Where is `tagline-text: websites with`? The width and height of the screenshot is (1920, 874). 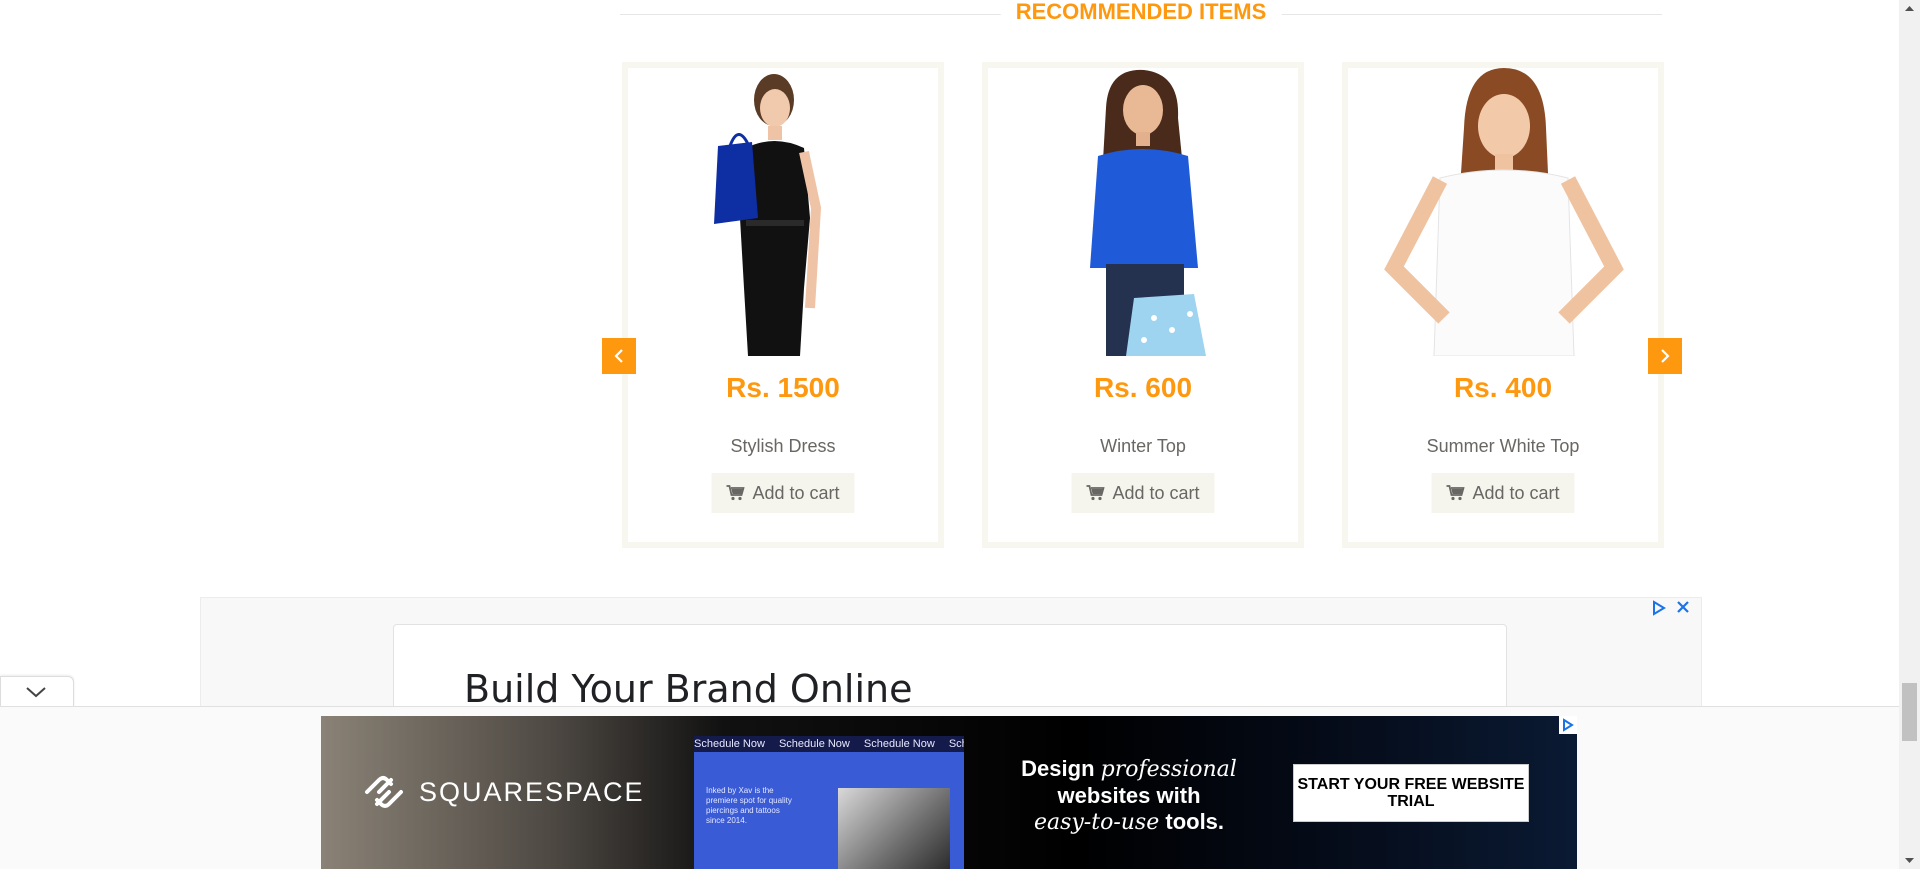 tagline-text: websites with is located at coordinates (1129, 795).